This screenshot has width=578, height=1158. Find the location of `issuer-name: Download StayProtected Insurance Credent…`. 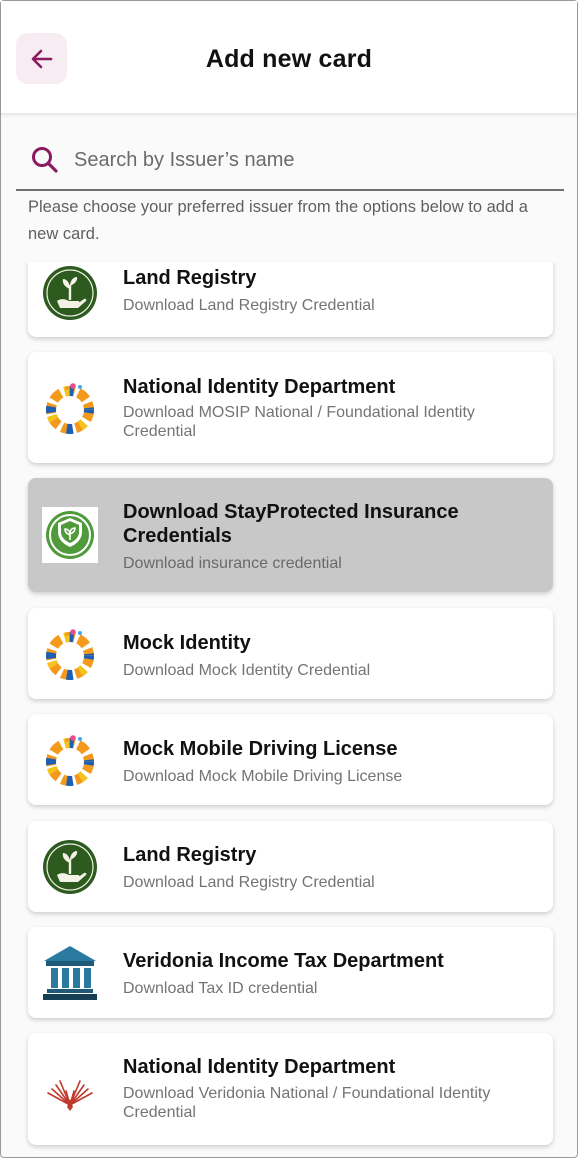

issuer-name: Download StayProtected Insurance Credent… is located at coordinates (291, 524).